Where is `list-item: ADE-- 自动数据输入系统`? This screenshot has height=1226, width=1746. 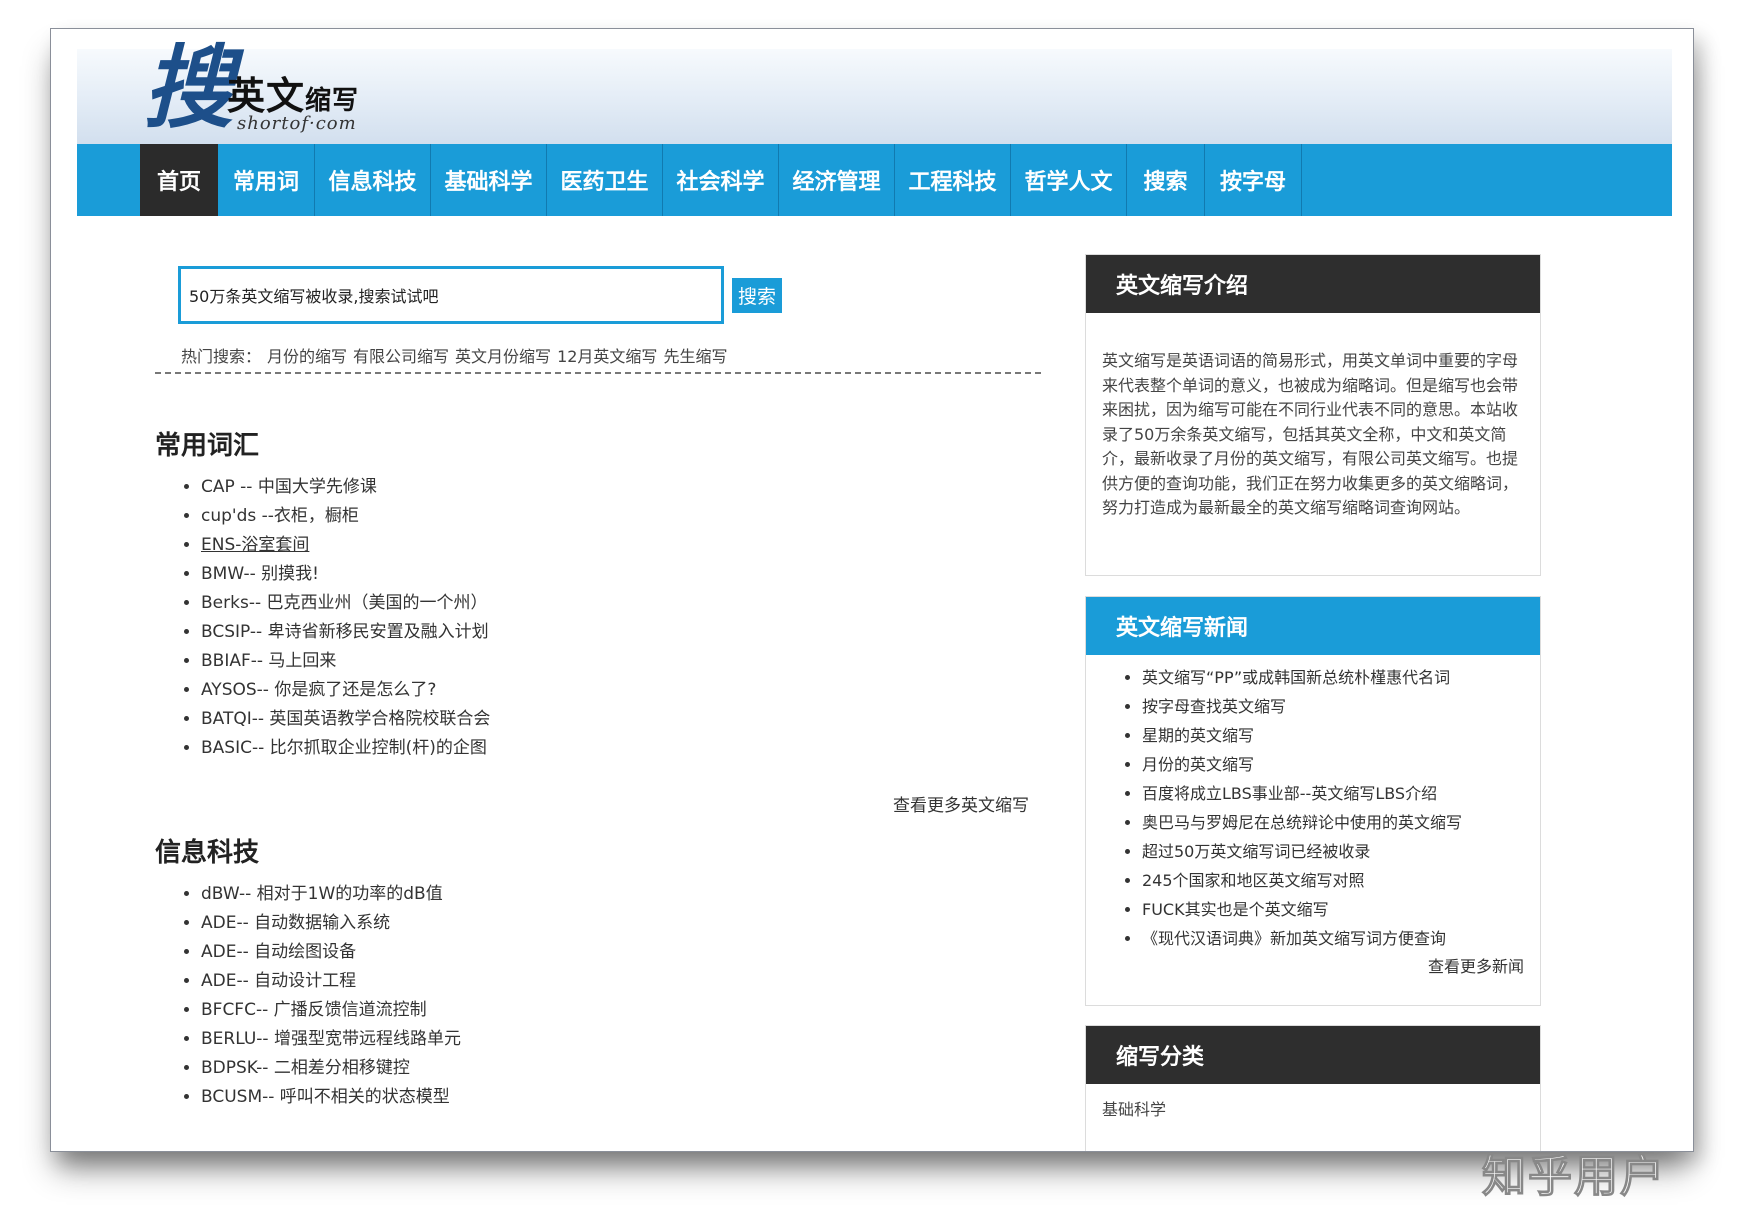 list-item: ADE-- 自动数据输入系统 is located at coordinates (331, 923).